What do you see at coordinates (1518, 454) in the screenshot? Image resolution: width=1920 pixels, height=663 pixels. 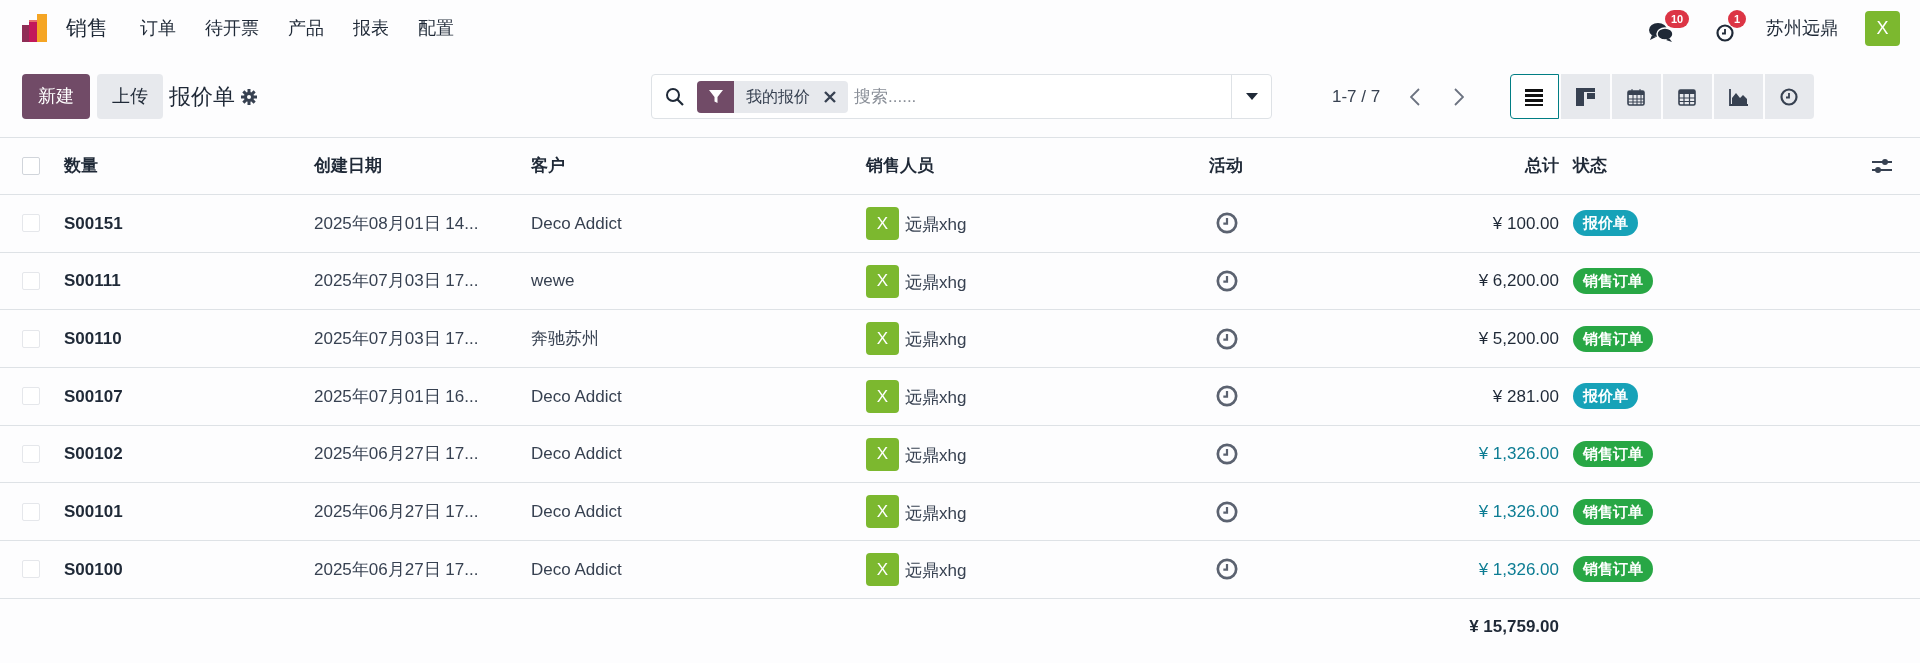 I see `total-cell-text: ¥ 1,326.00` at bounding box center [1518, 454].